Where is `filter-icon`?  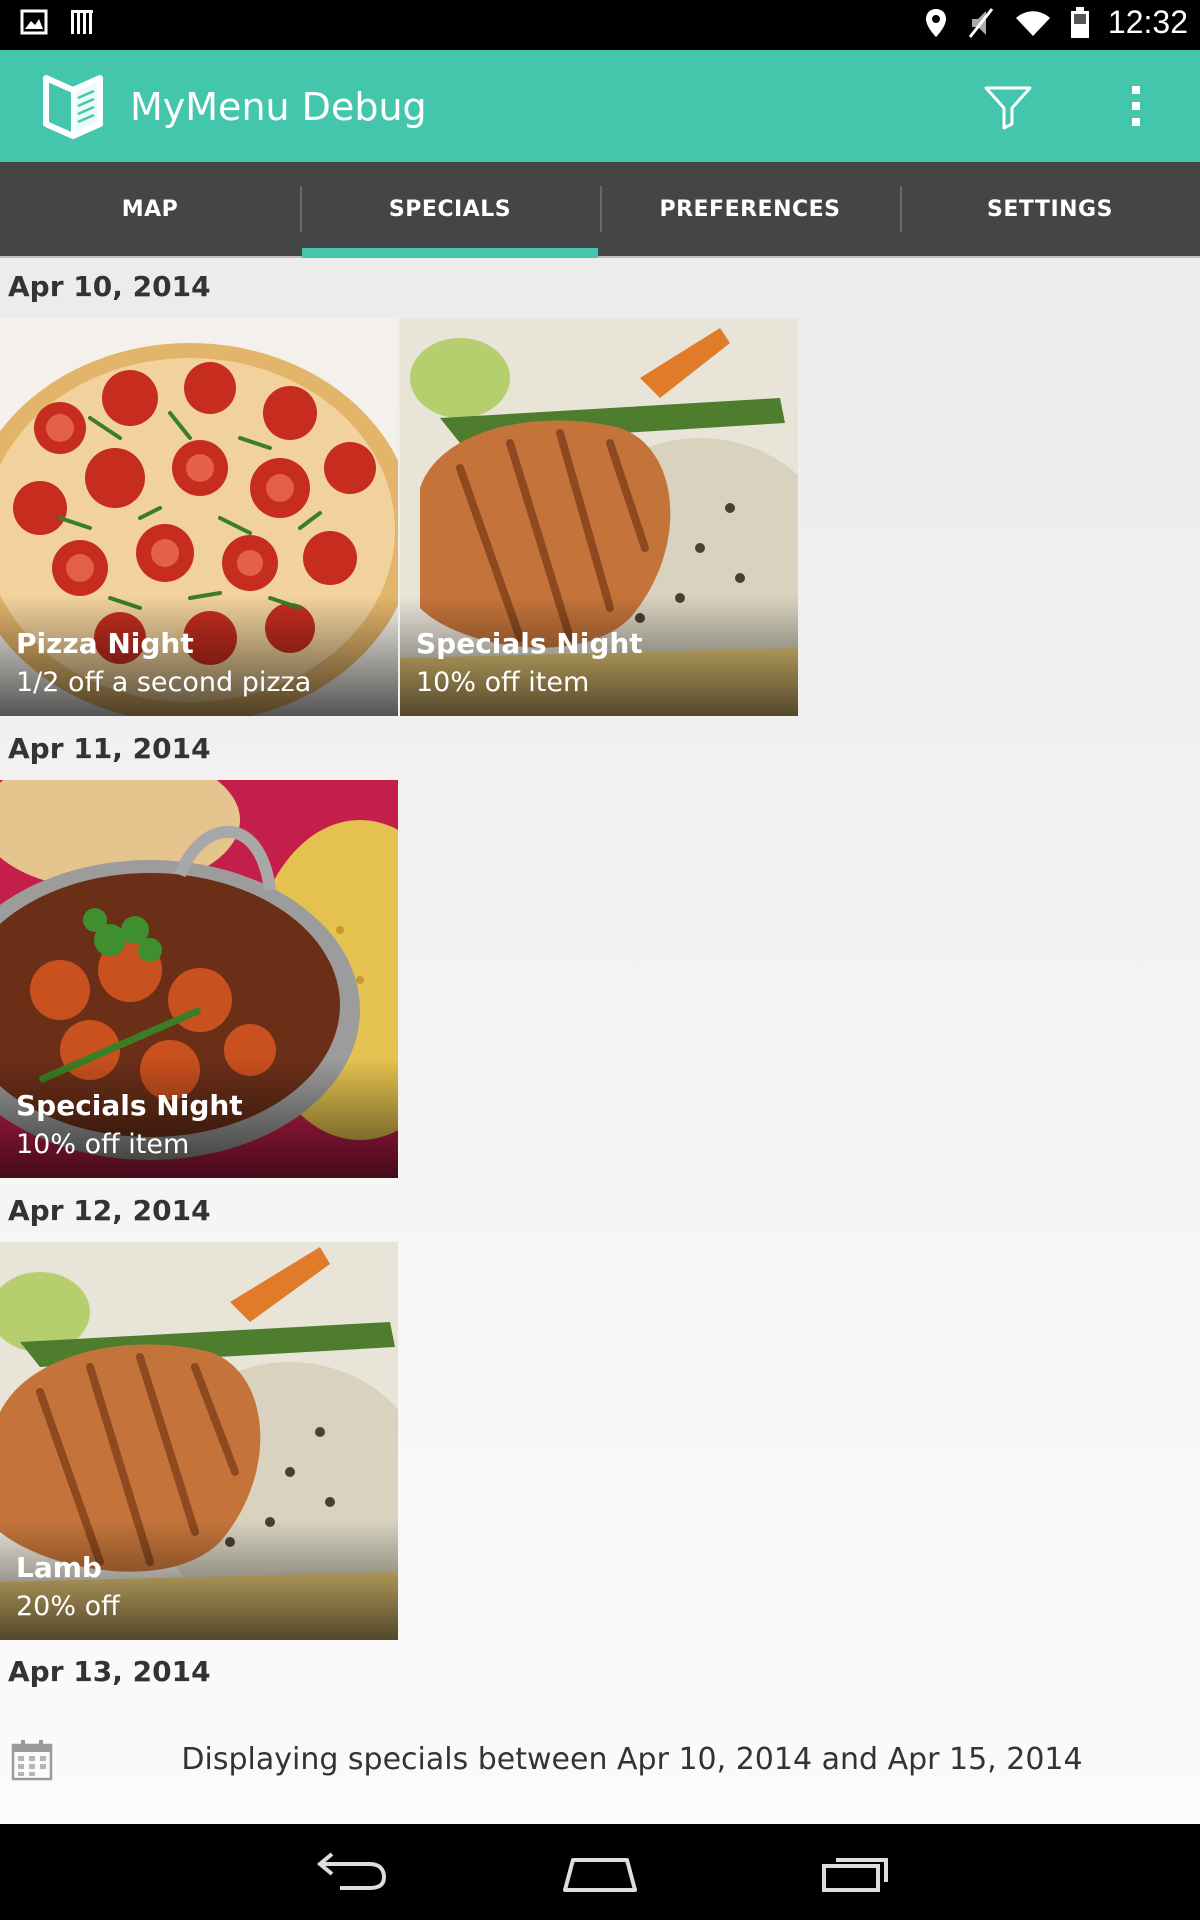
filter-icon is located at coordinates (1008, 106).